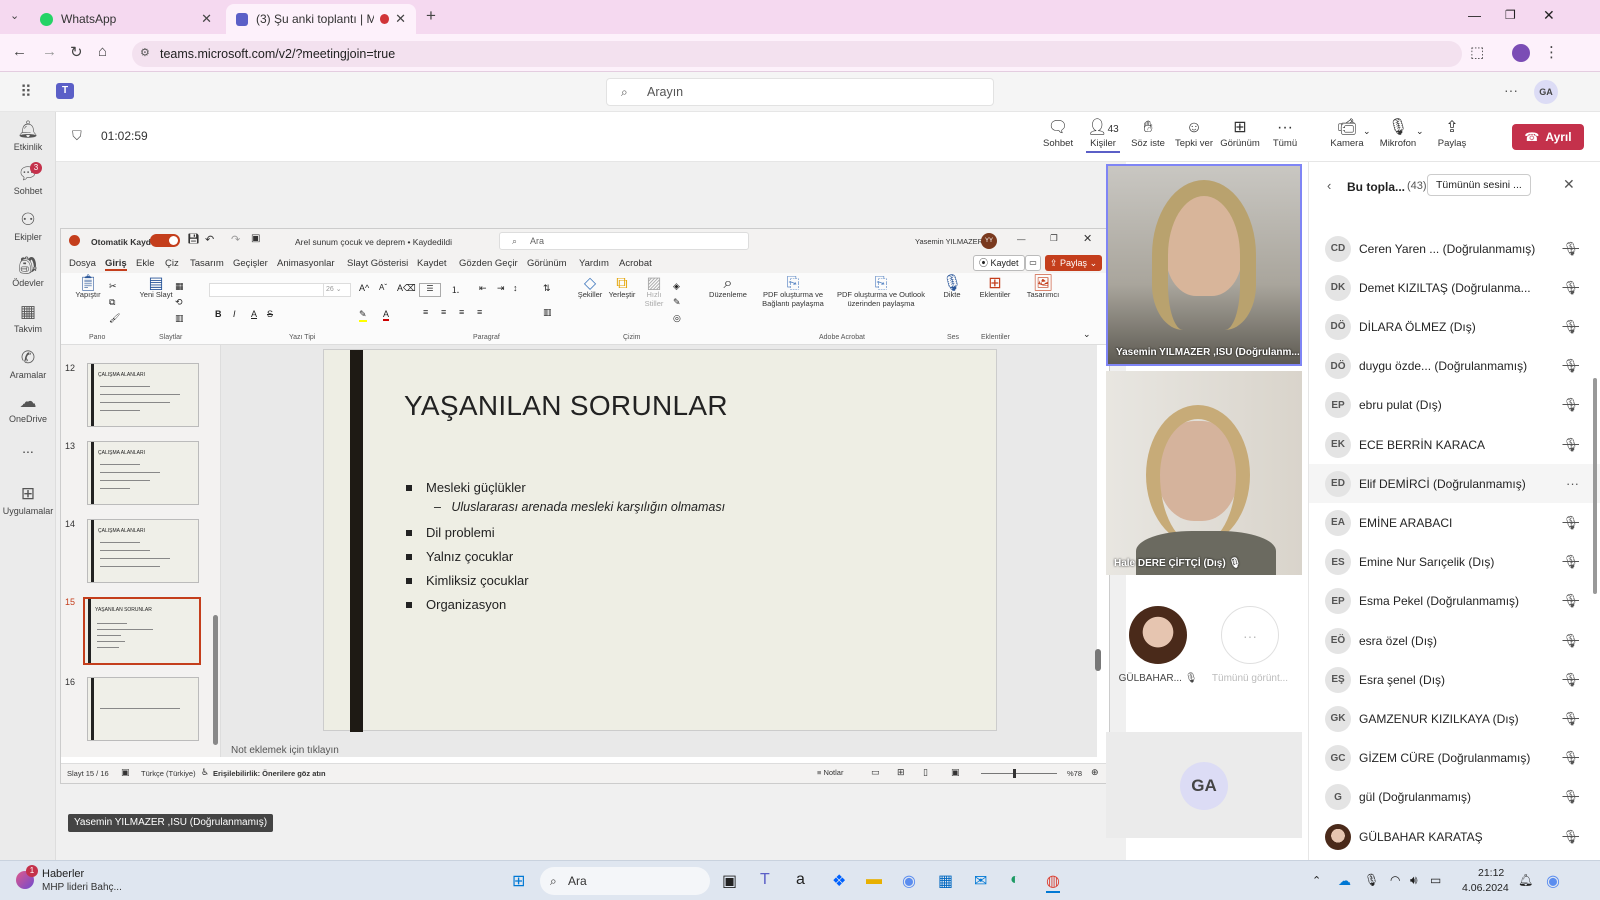  What do you see at coordinates (28, 364) in the screenshot?
I see `rail-item-calls: ✆ Aramalar` at bounding box center [28, 364].